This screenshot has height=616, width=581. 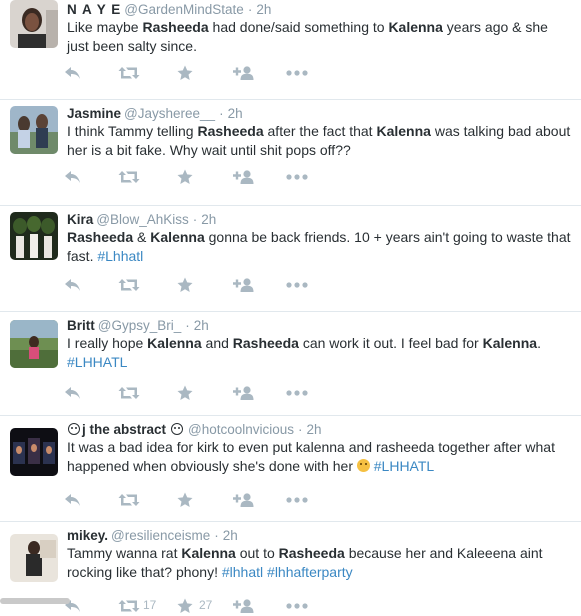 I want to click on display-name: N A Y E, so click(x=94, y=9).